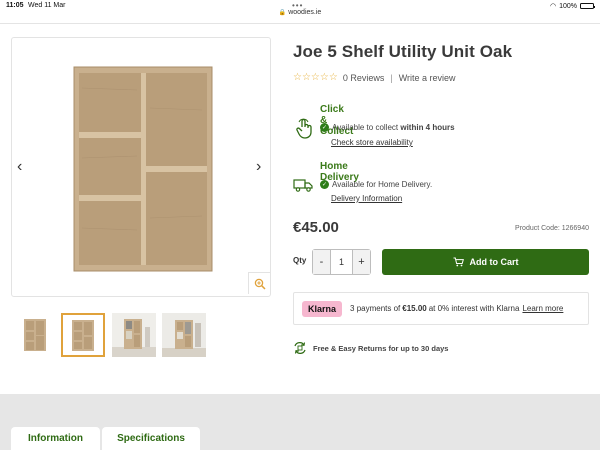 Image resolution: width=600 pixels, height=450 pixels. I want to click on home-delivery-availability: ✓ Available for Home Delivery., so click(376, 184).